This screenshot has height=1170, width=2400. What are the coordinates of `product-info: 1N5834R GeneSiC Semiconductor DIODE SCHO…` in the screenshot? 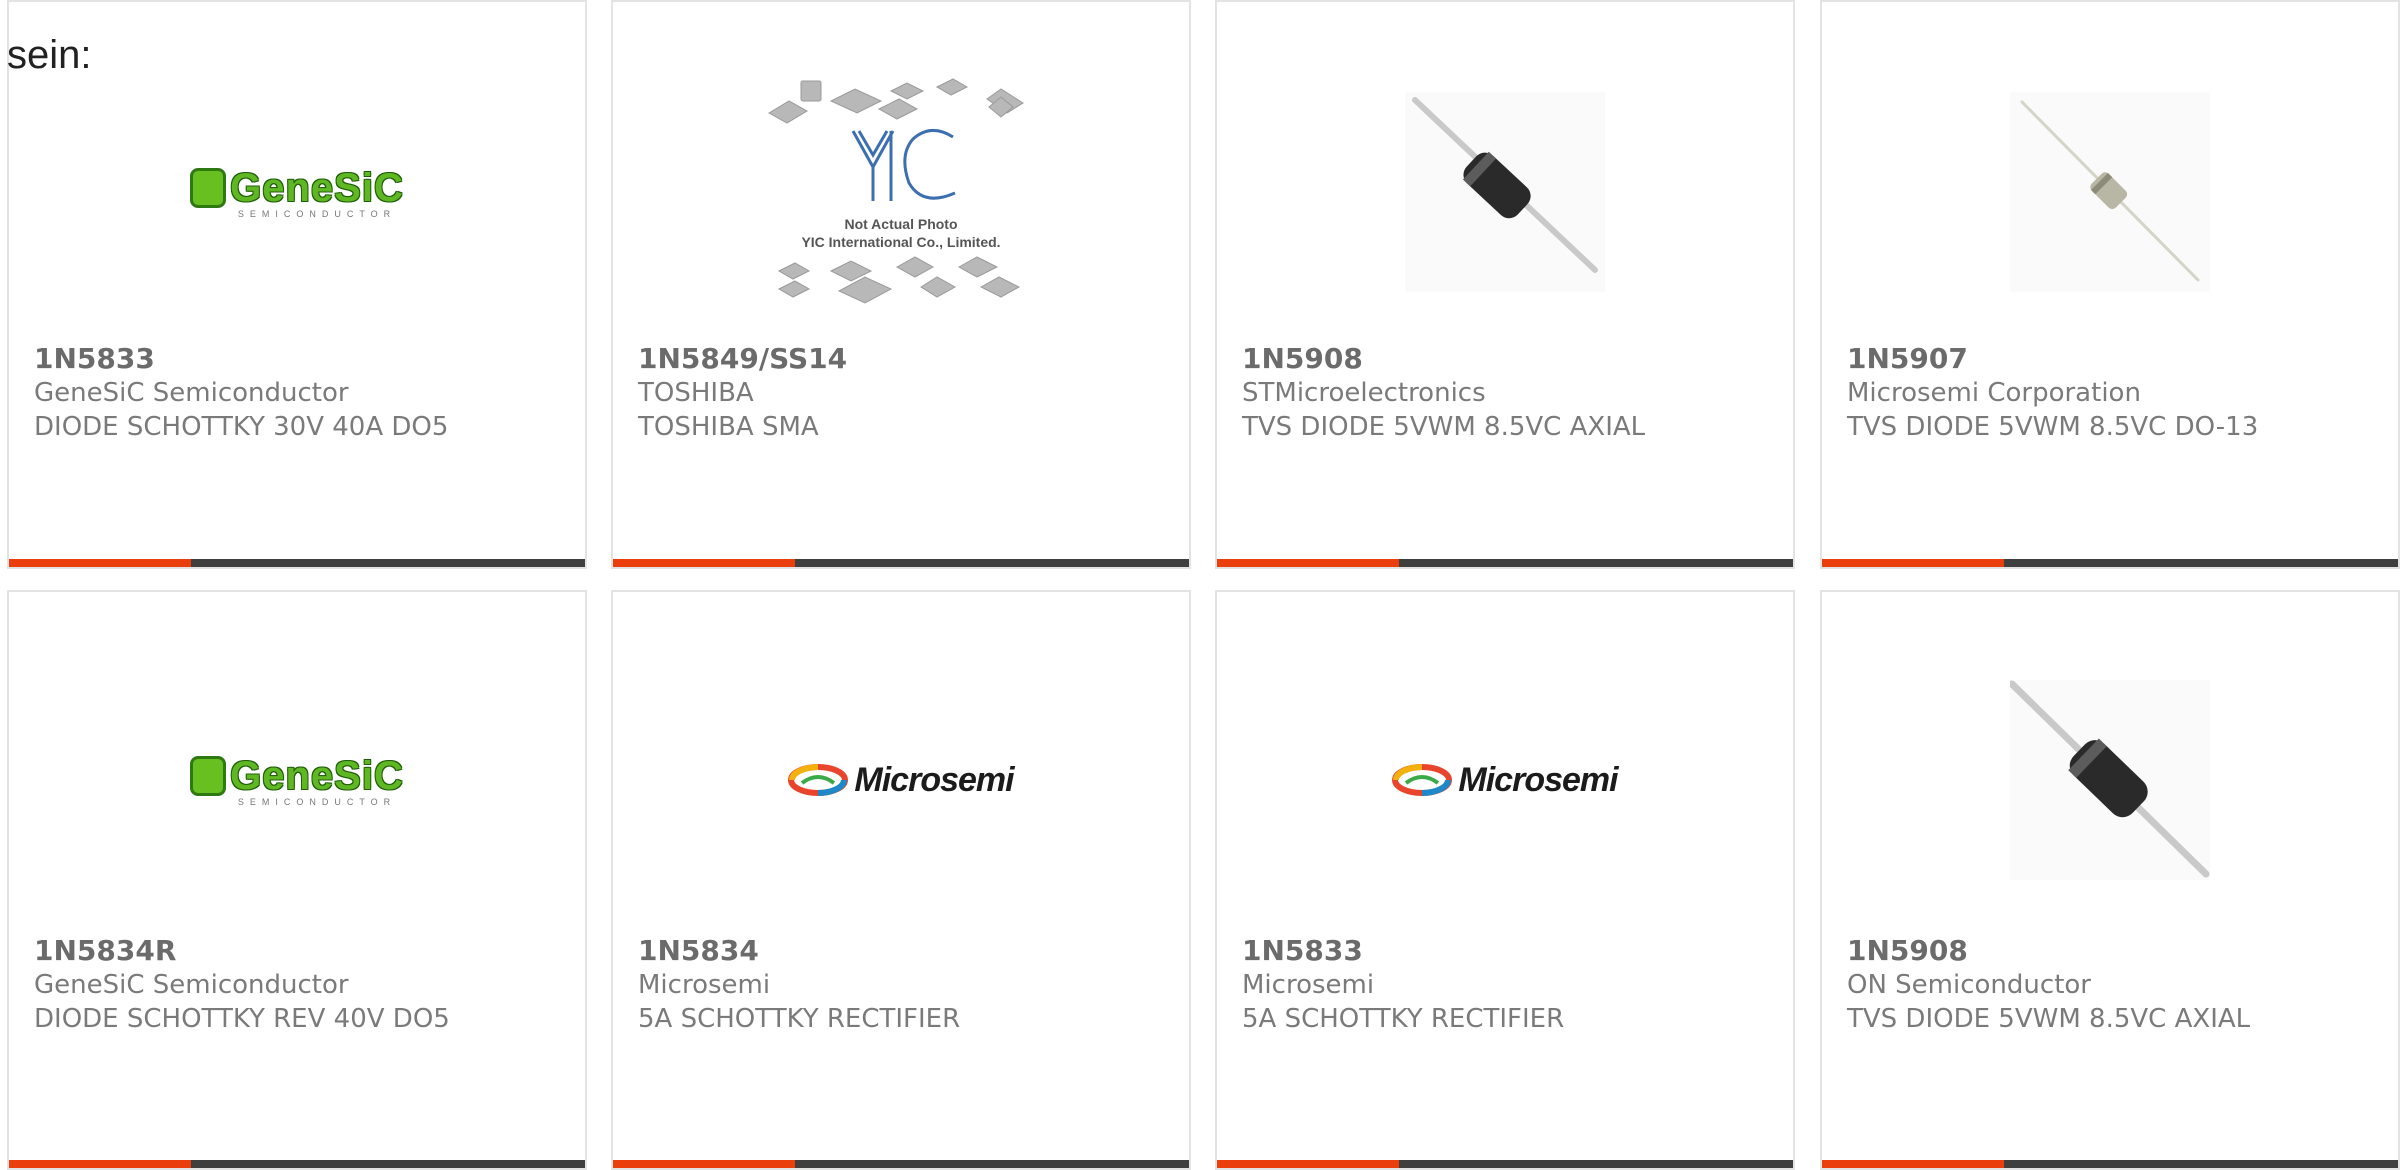 It's located at (304, 985).